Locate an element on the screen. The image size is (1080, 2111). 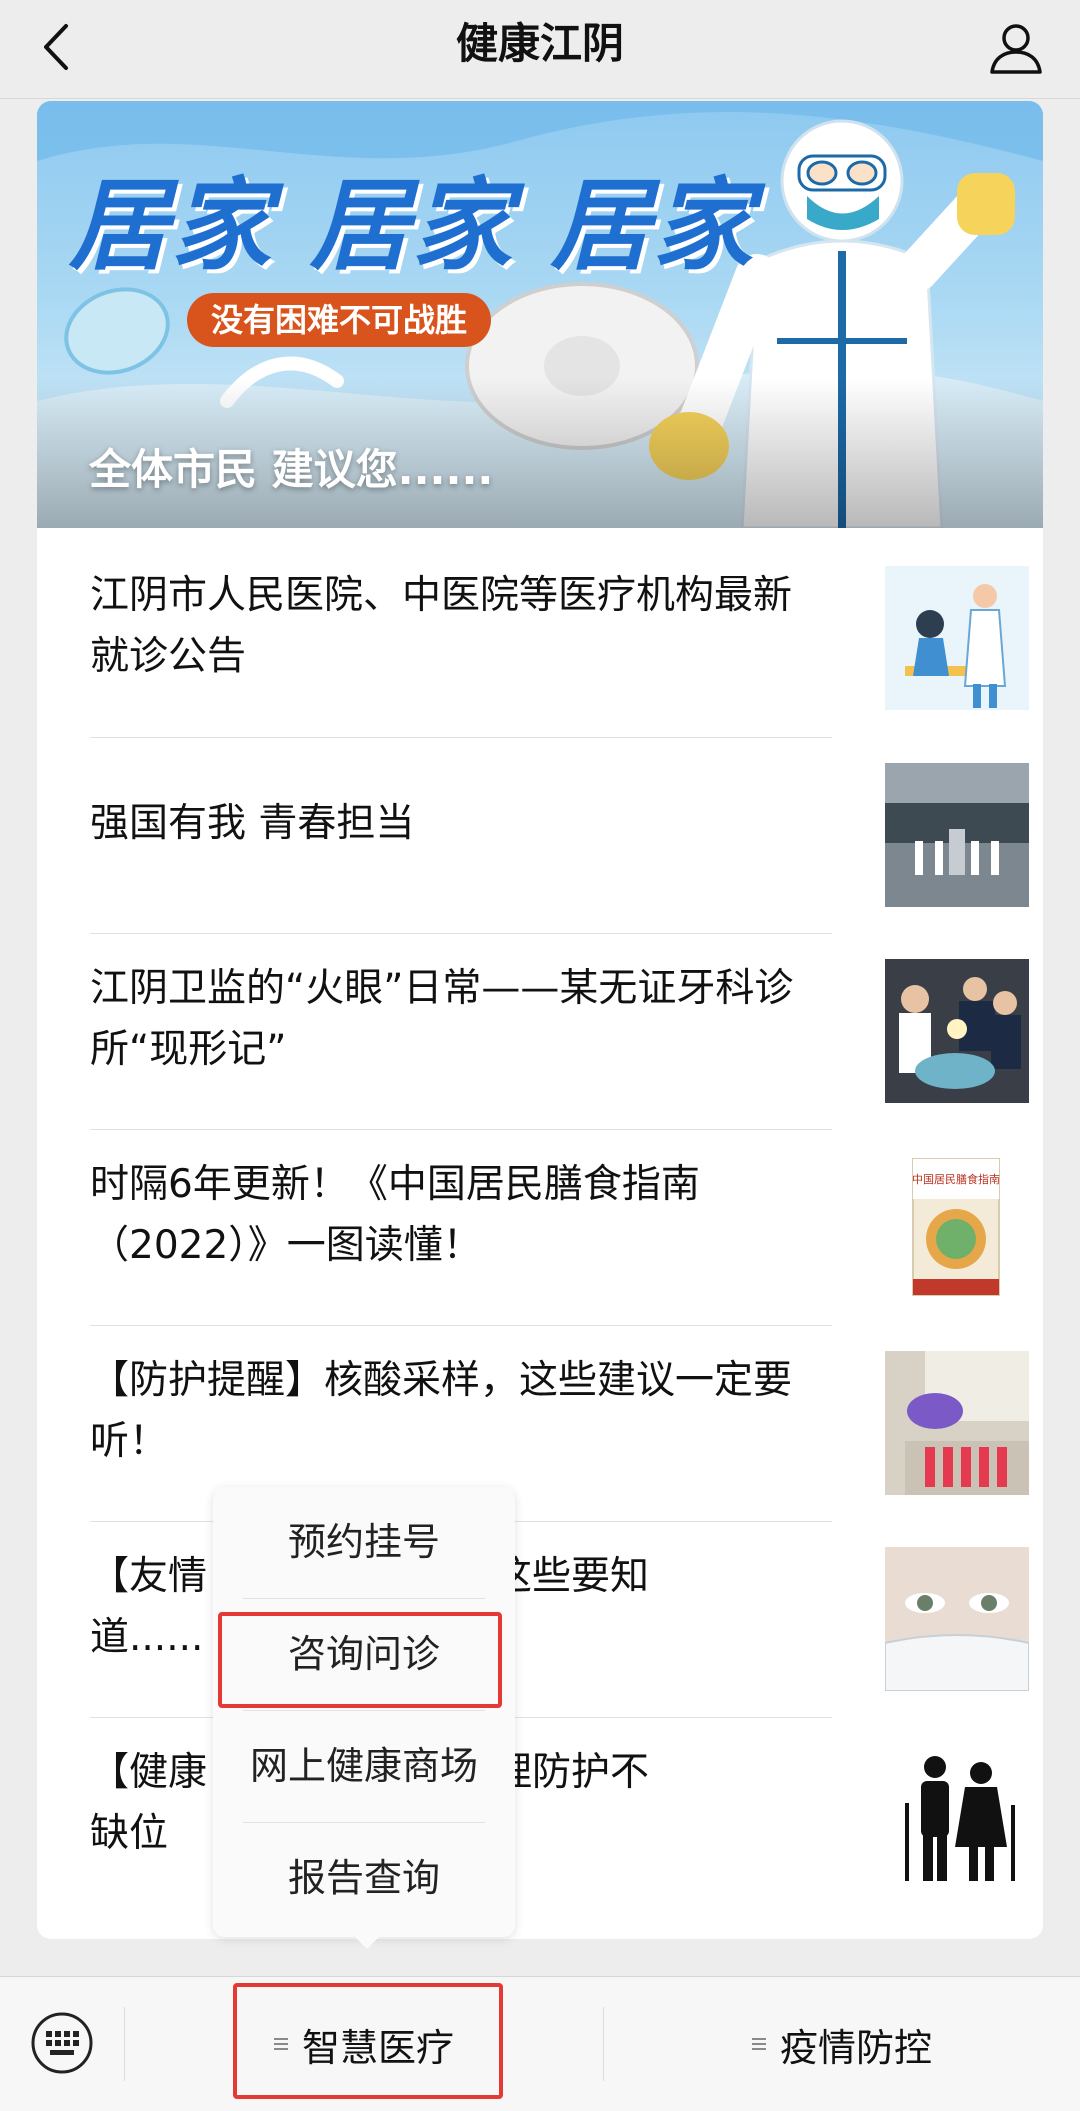
list-item: 【防护提醒】核酸采样，这些建议一定要听！ is located at coordinates (560, 1411).